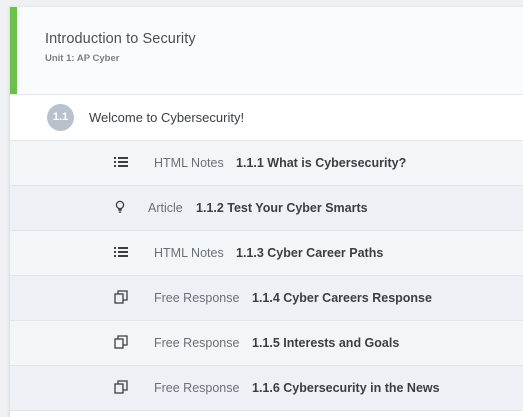  I want to click on activity-row: Free Response 1.1.5 Interests and Goals, so click(266, 343).